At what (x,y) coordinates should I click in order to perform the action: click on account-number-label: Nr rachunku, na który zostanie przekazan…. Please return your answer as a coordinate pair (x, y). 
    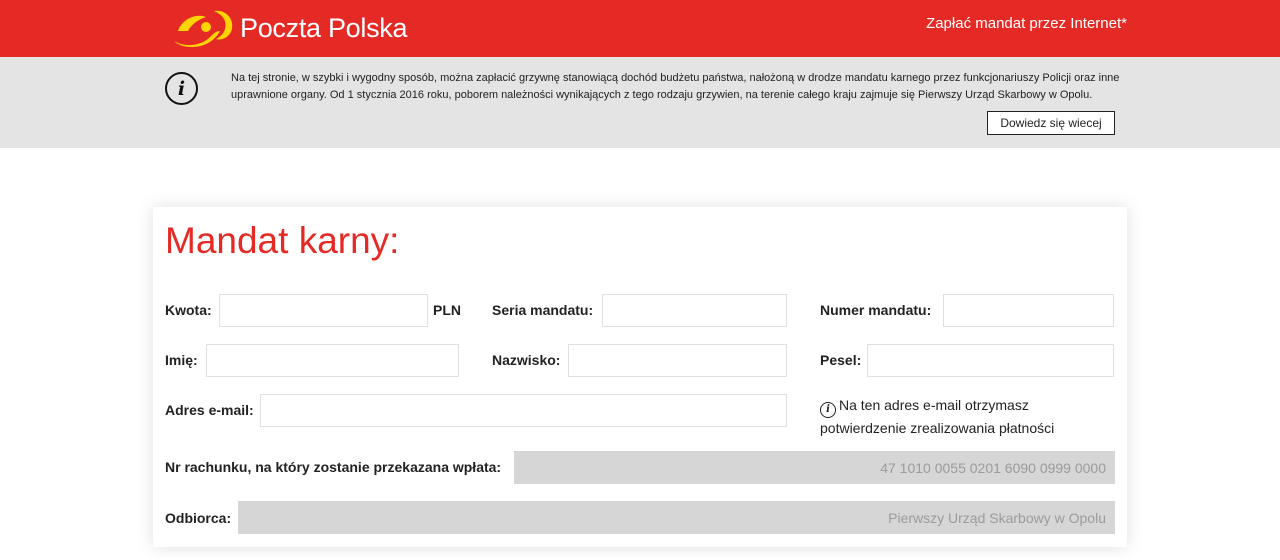
    Looking at the image, I should click on (333, 467).